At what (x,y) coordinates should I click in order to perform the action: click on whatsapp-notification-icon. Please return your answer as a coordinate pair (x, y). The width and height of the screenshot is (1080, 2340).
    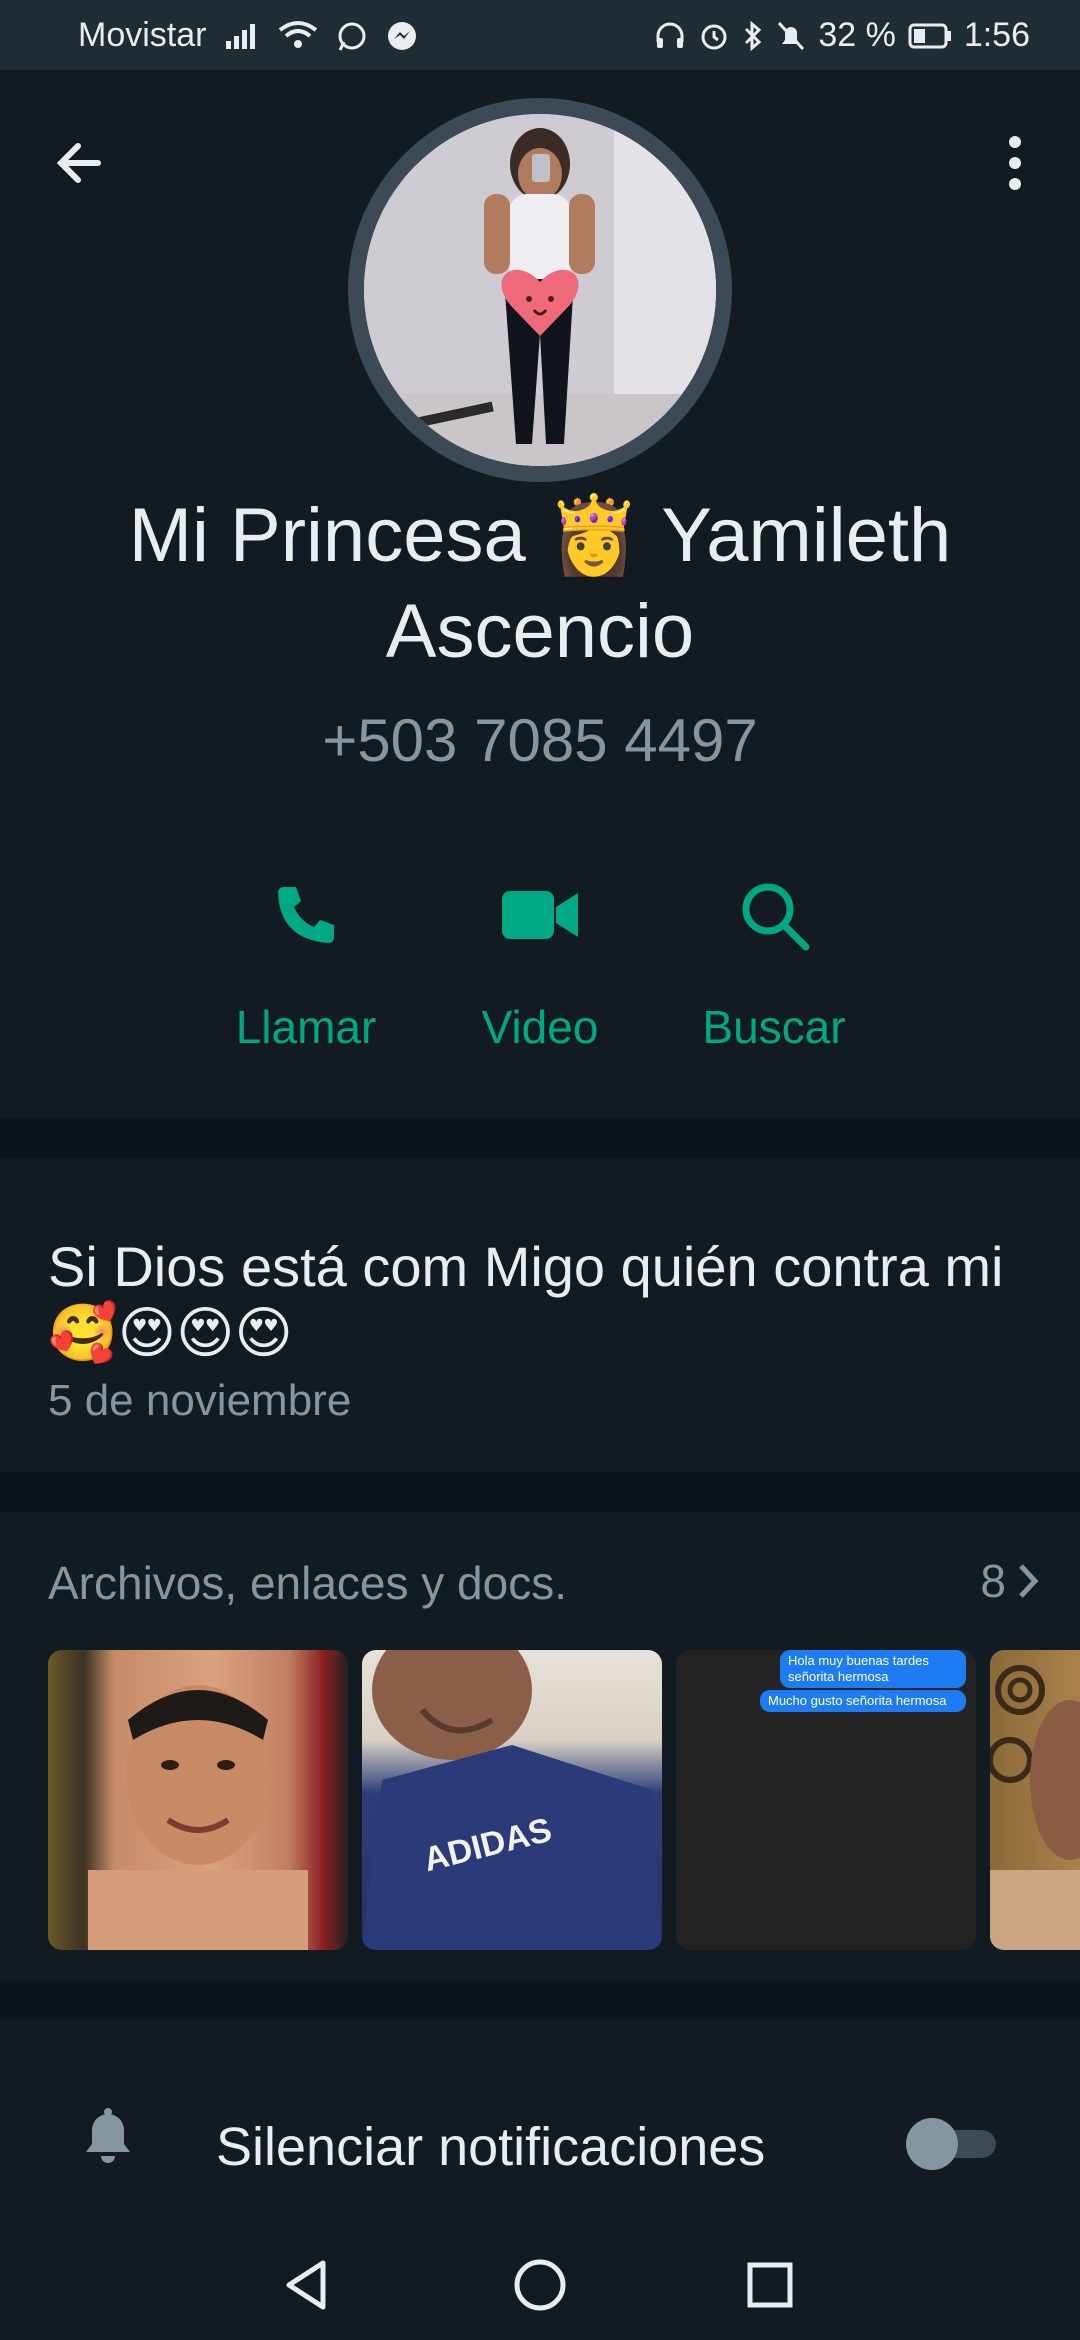
    Looking at the image, I should click on (352, 36).